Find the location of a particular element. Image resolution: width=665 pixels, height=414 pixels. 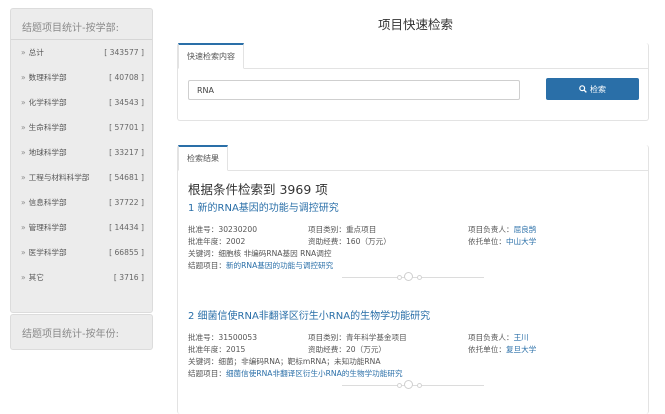

sidebar-item: » 化学科学部 [ 34543 ] is located at coordinates (81, 102).